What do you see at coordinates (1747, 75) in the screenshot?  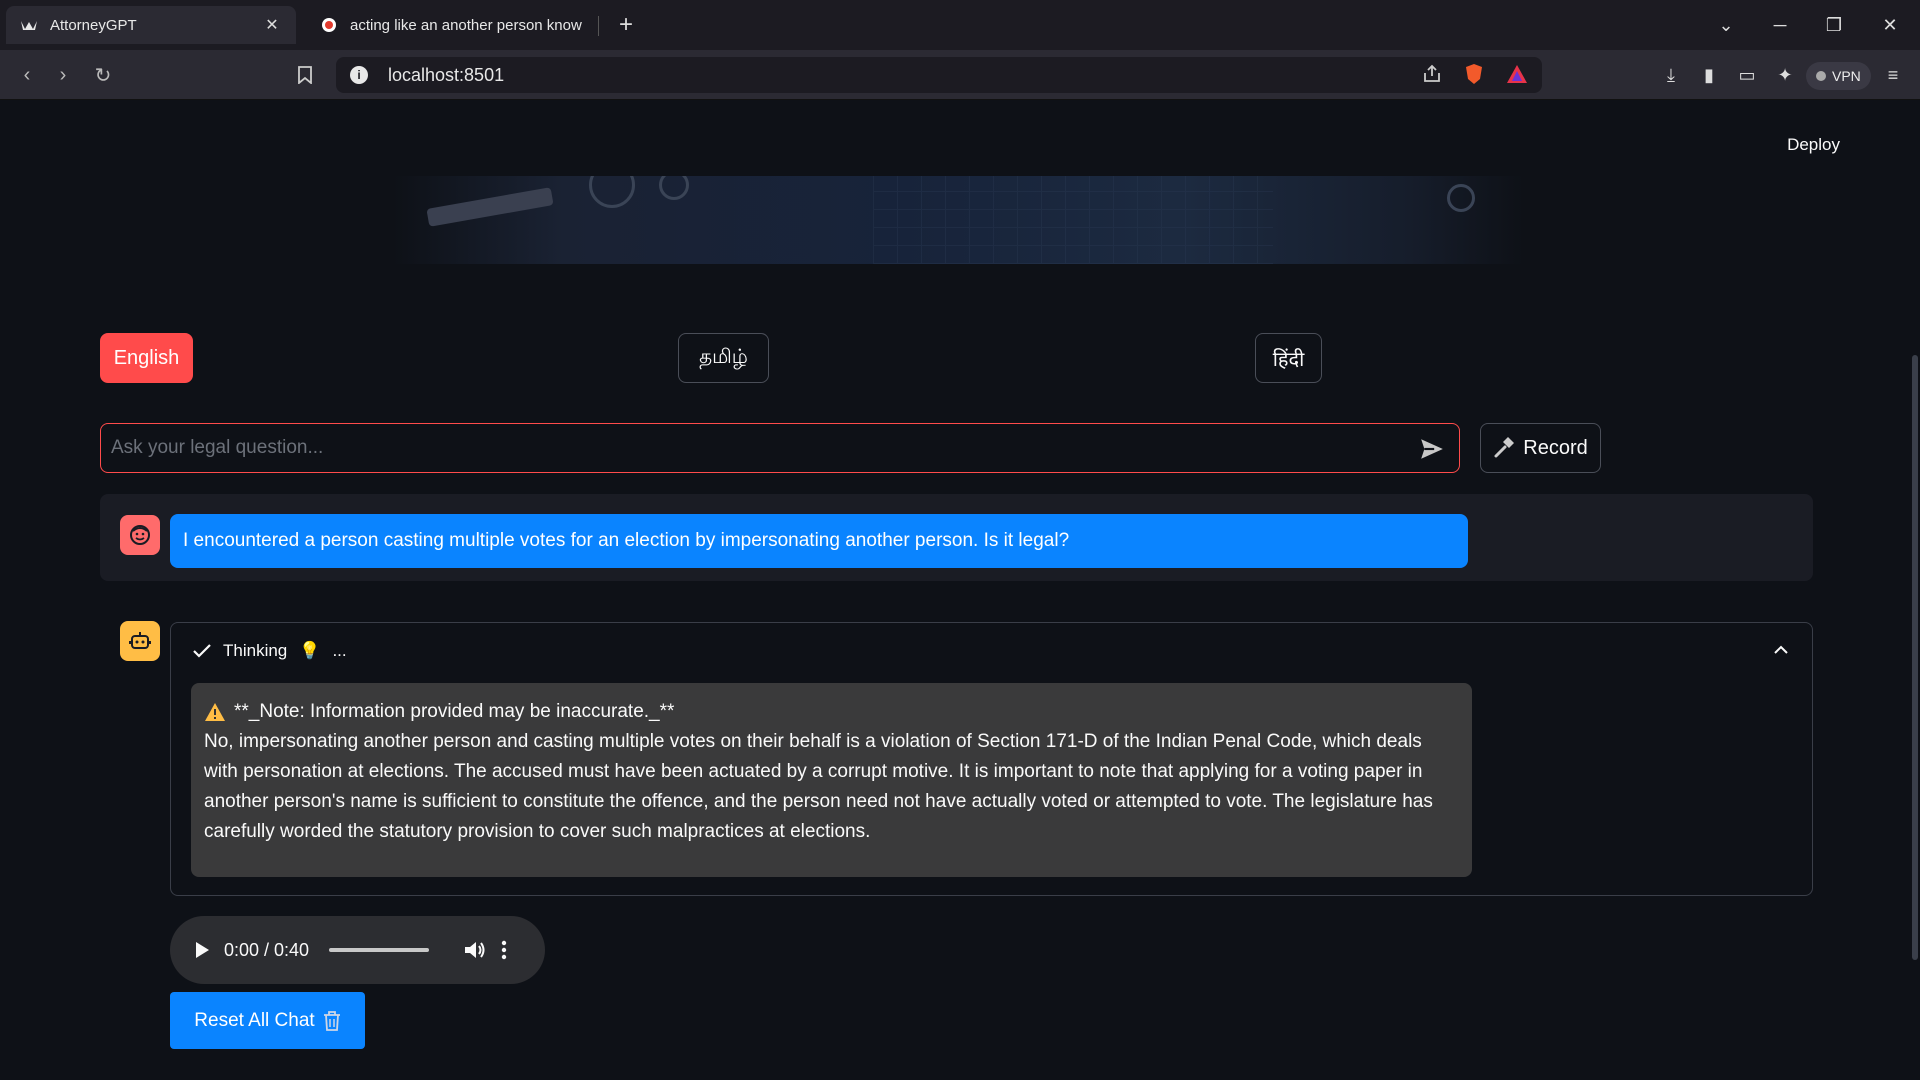 I see `wallet-icon: ▭` at bounding box center [1747, 75].